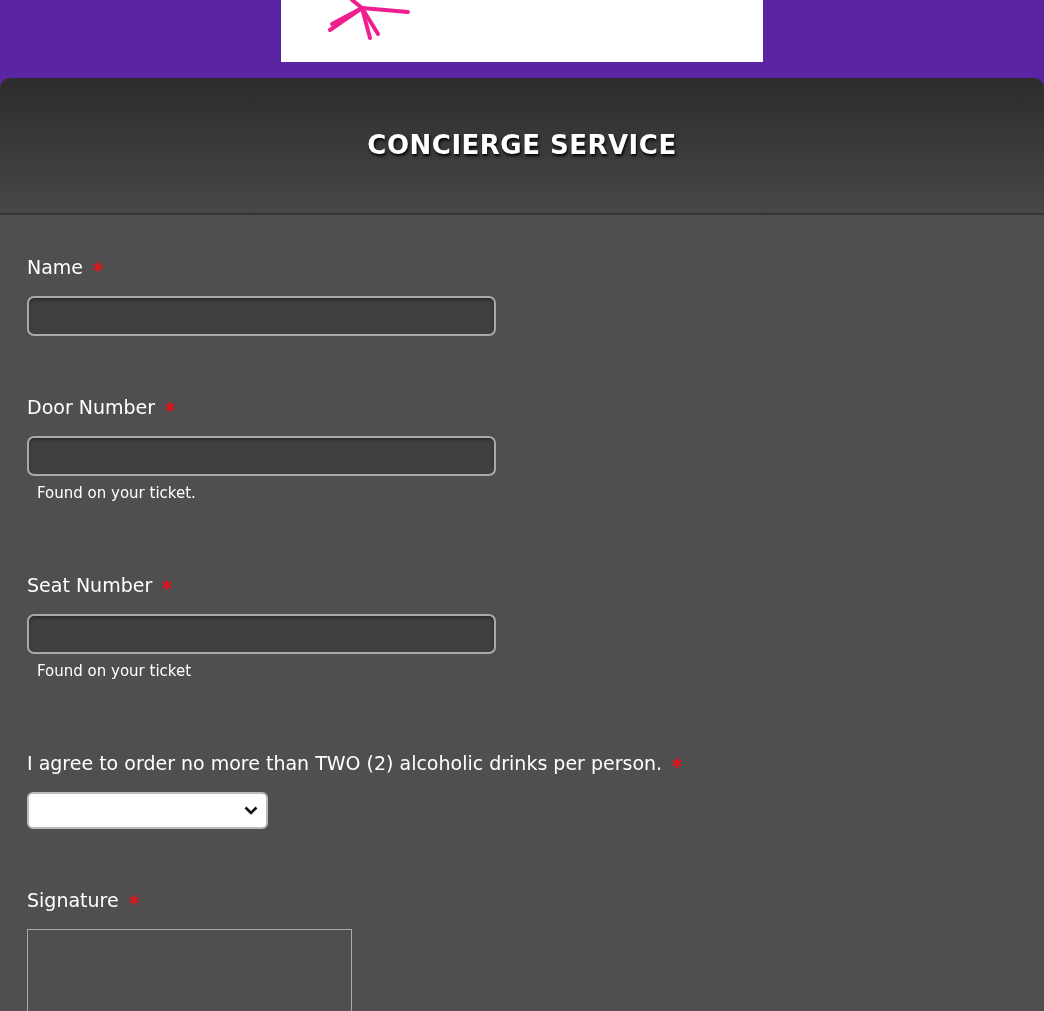 The image size is (1044, 1011). I want to click on field-label: Signature, so click(73, 900).